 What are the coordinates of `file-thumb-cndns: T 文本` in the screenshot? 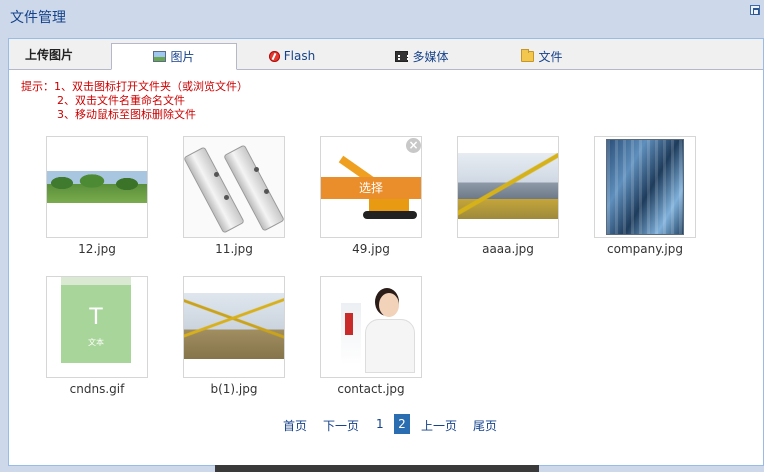 It's located at (97, 327).